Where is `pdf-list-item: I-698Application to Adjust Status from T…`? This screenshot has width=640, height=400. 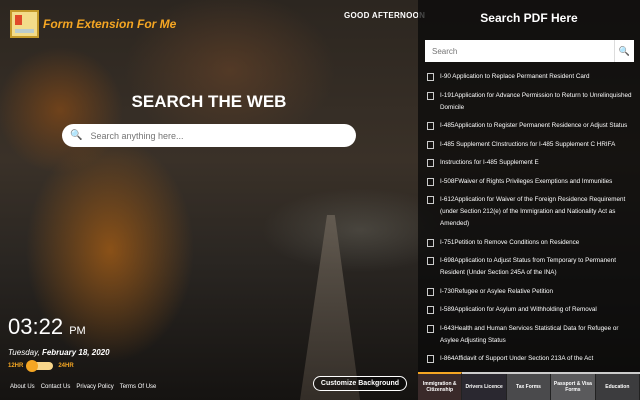
pdf-list-item: I-698Application to Adjust Status from T… is located at coordinates (531, 267).